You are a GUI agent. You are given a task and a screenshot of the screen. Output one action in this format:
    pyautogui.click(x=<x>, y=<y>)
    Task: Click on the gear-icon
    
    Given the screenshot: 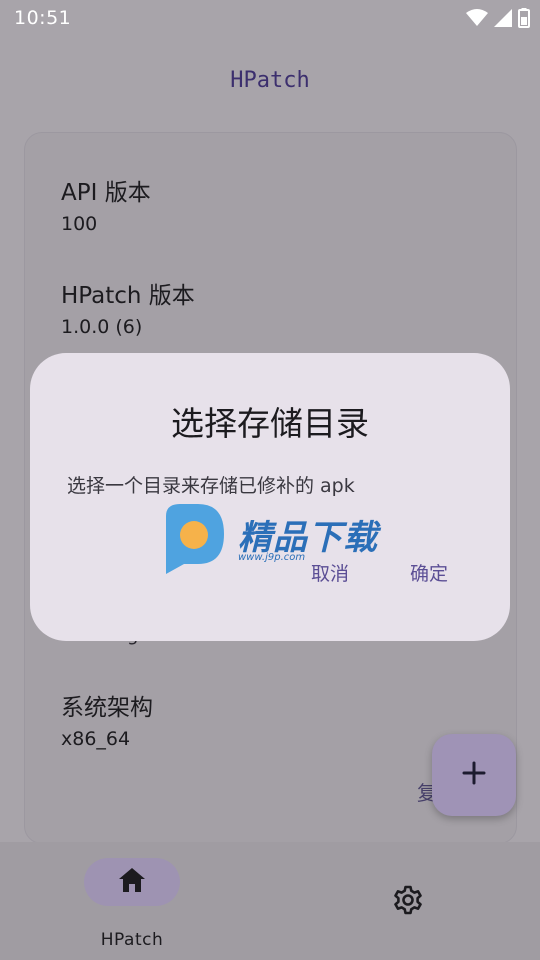 What is the action you would take?
    pyautogui.click(x=408, y=902)
    